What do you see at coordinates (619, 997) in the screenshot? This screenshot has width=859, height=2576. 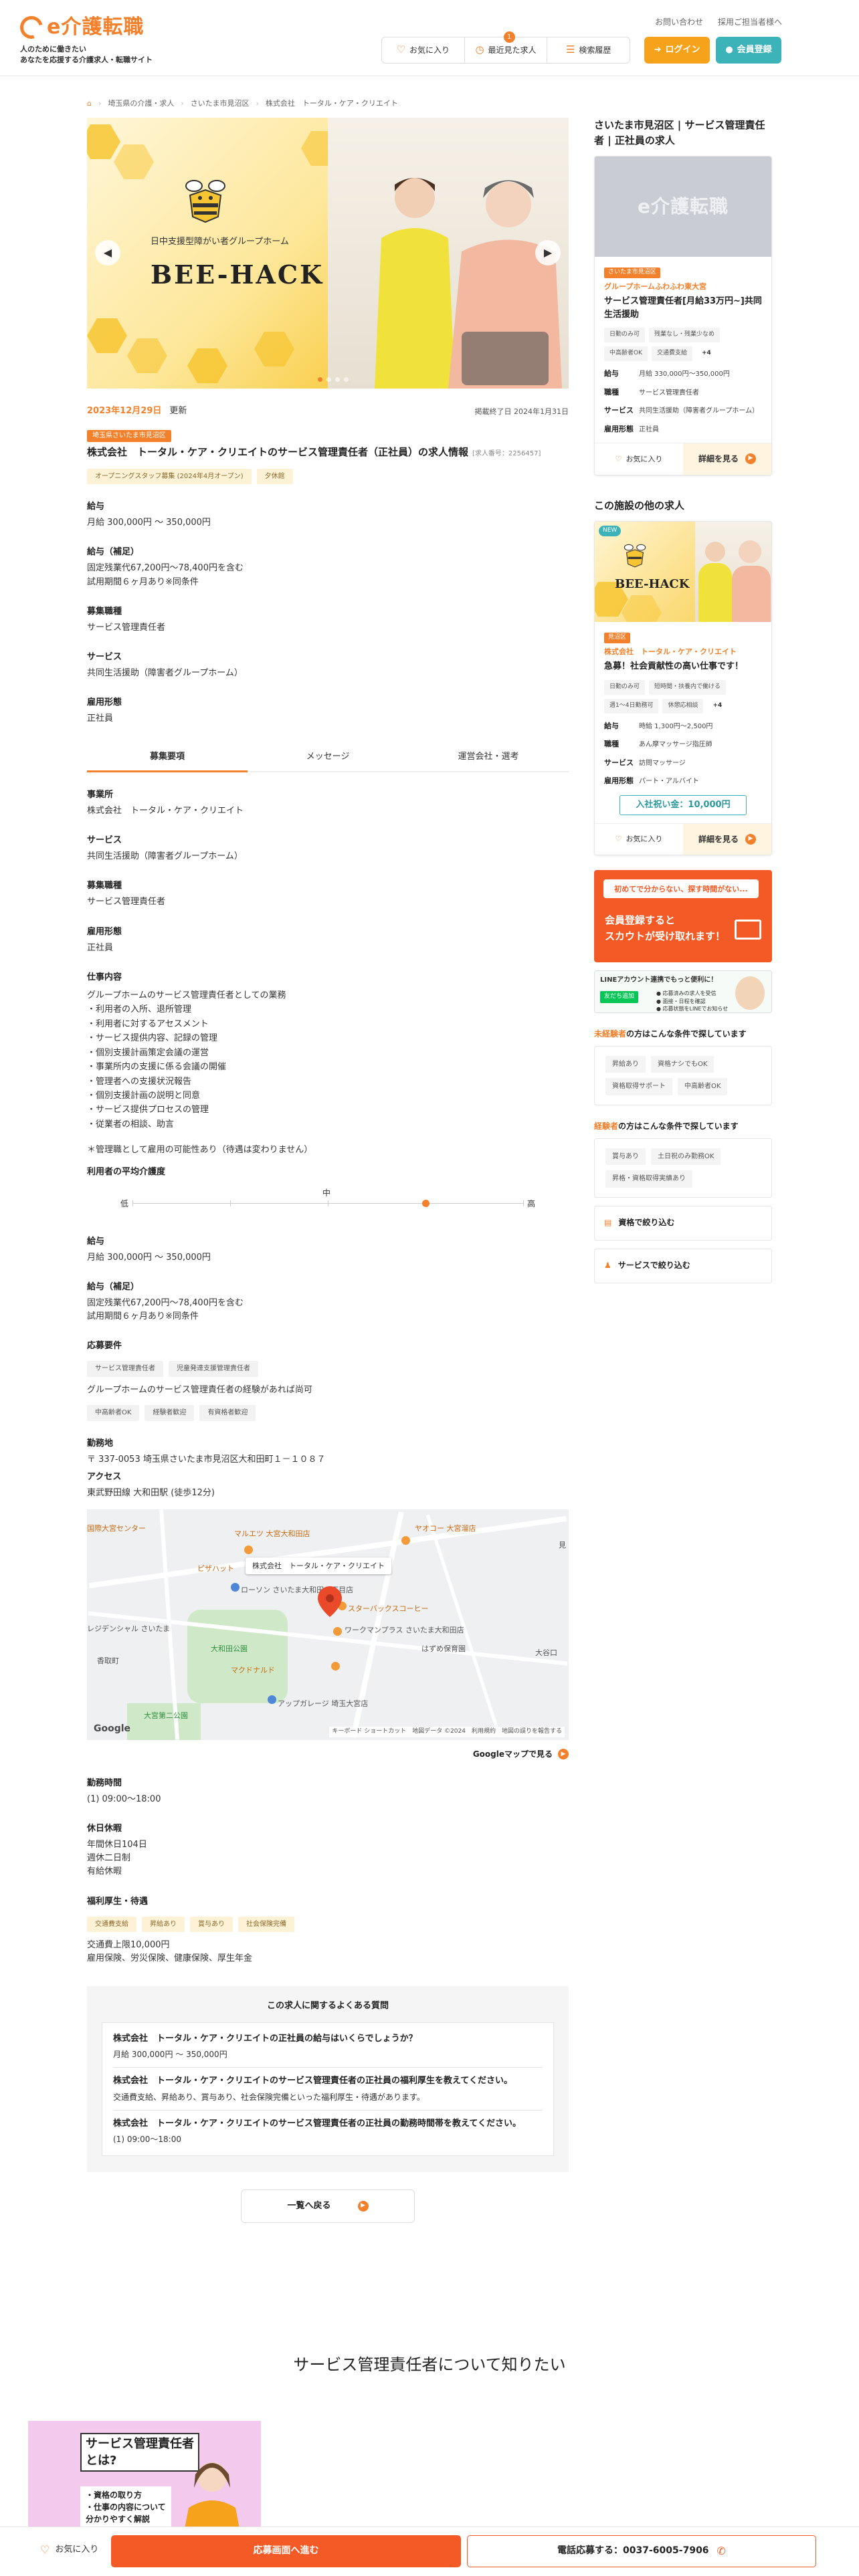 I see `line-add-friend-badge: 友だち追加` at bounding box center [619, 997].